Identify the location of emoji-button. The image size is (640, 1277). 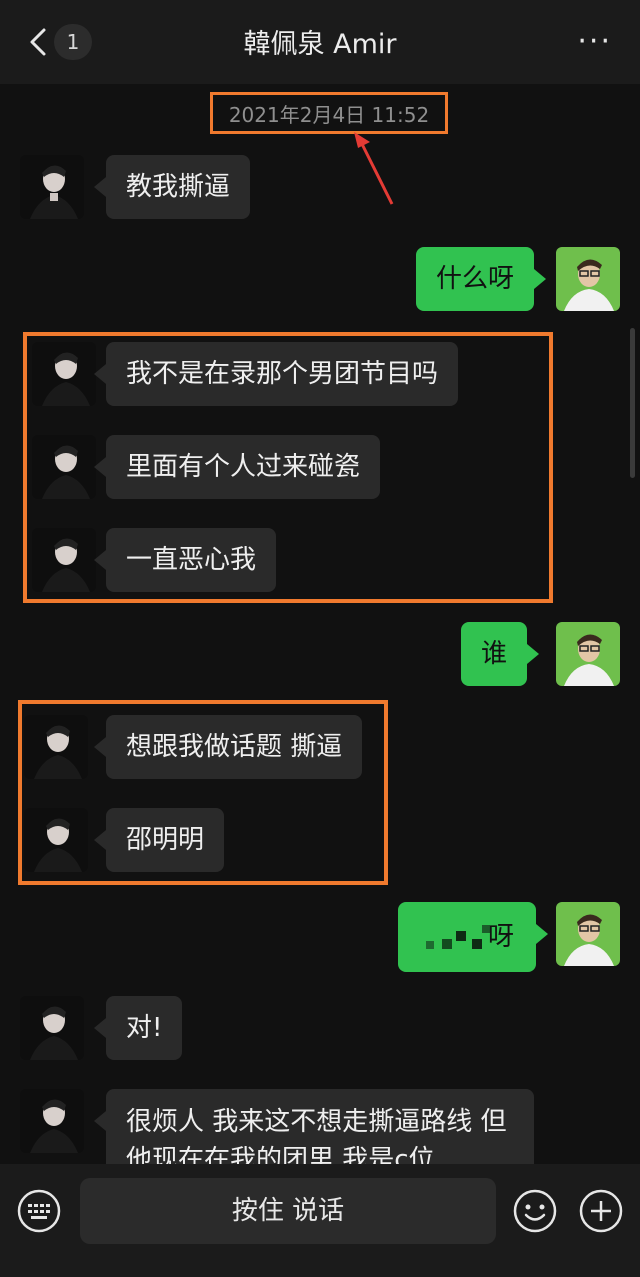
(535, 1211).